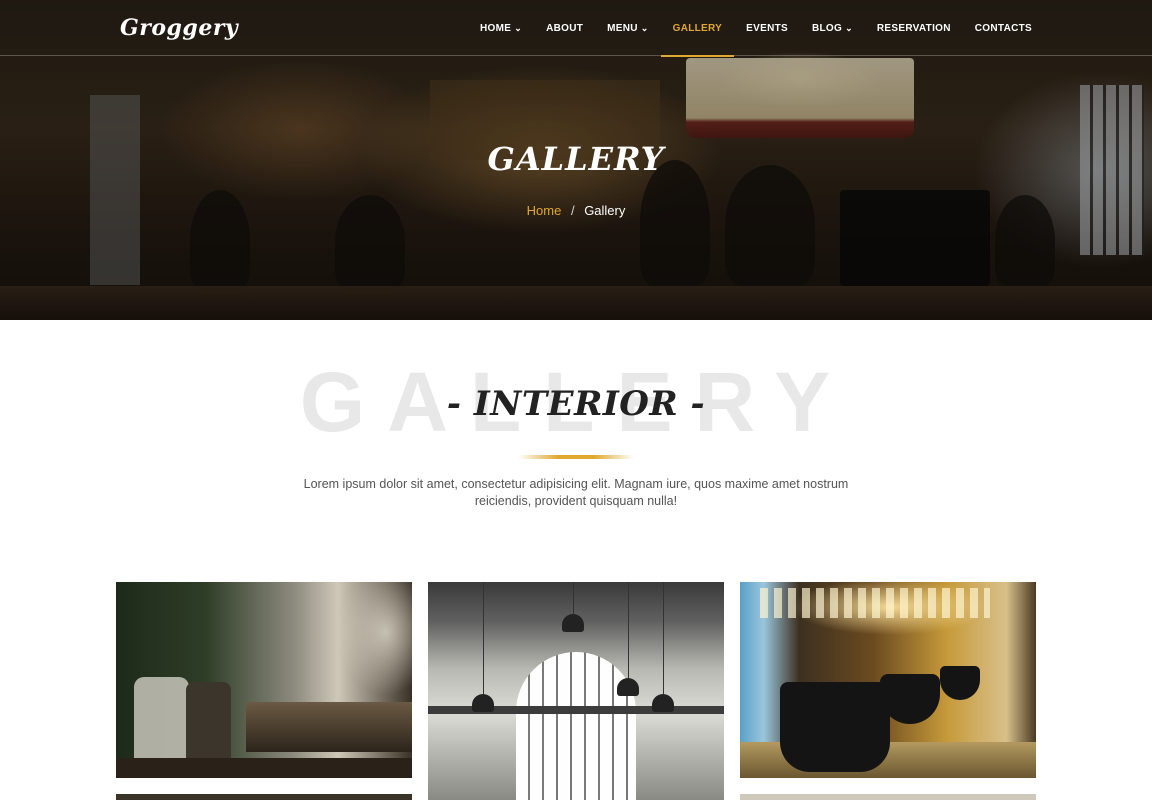 Image resolution: width=1152 pixels, height=800 pixels. I want to click on nav-item-label: MENU, so click(622, 28).